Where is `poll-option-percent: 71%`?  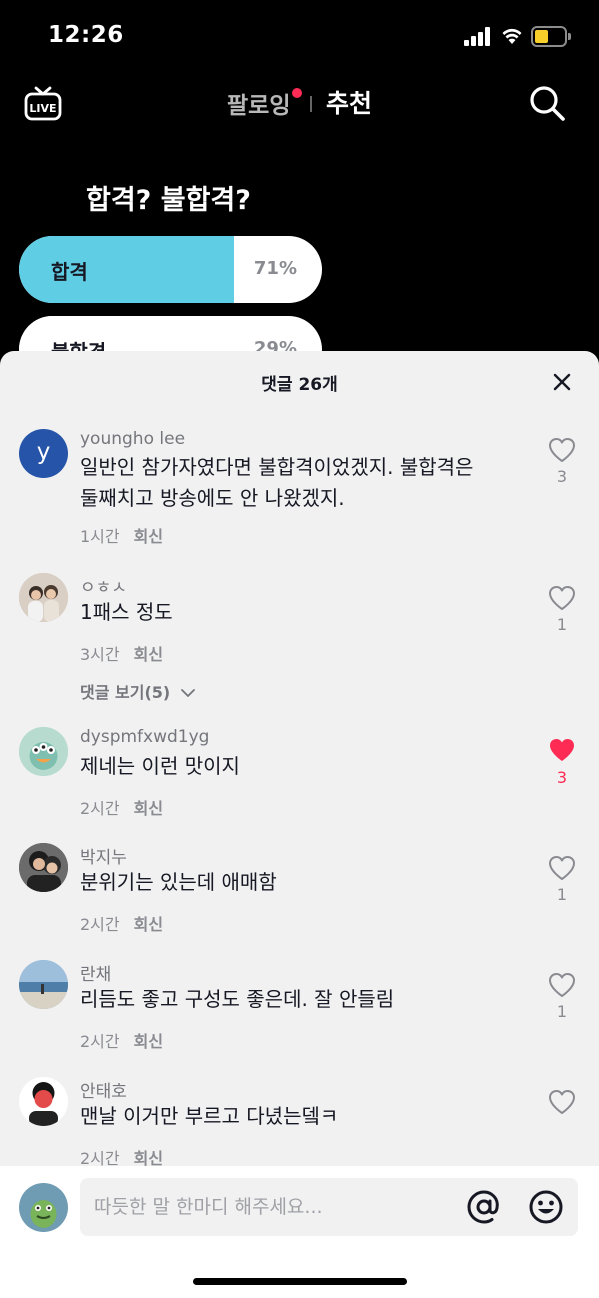
poll-option-percent: 71% is located at coordinates (275, 268).